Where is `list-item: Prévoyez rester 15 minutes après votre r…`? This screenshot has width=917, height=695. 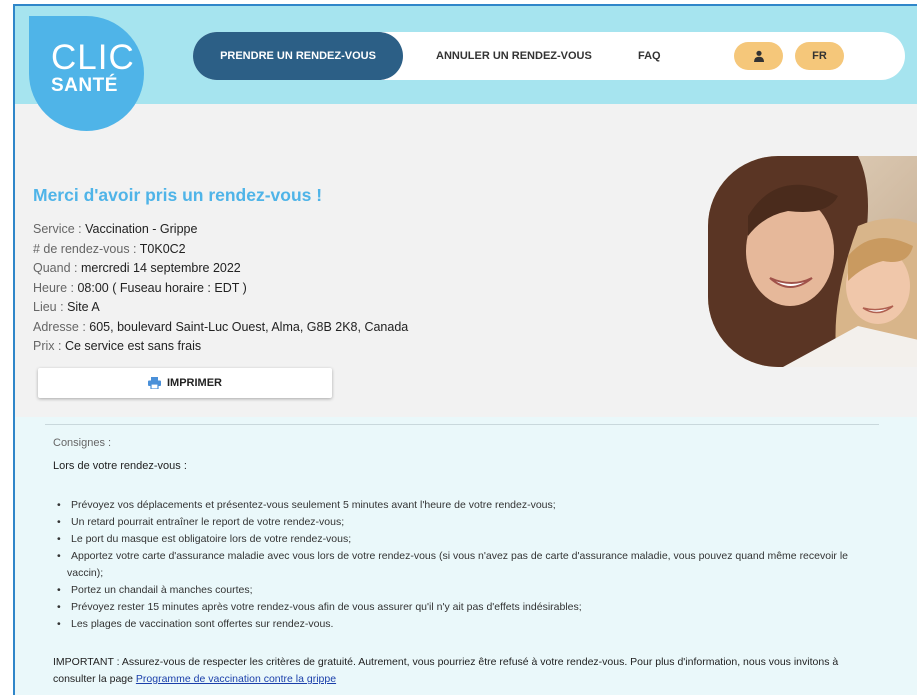 list-item: Prévoyez rester 15 minutes après votre r… is located at coordinates (463, 607).